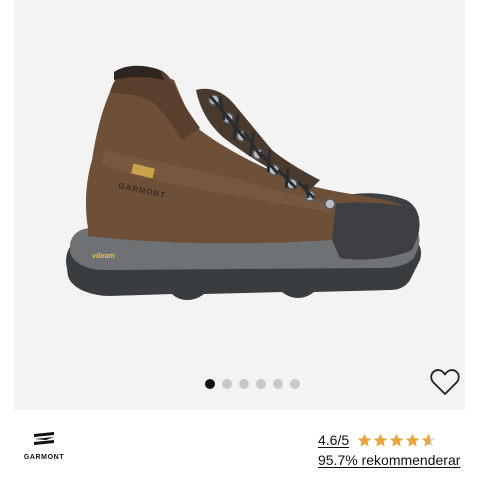 This screenshot has height=480, width=480. What do you see at coordinates (103, 256) in the screenshot?
I see `svg-text: vibram` at bounding box center [103, 256].